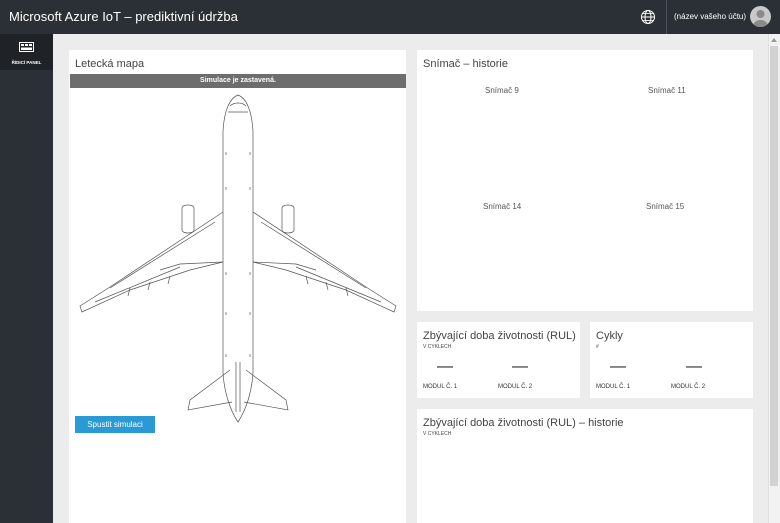 The width and height of the screenshot is (780, 523). What do you see at coordinates (502, 206) in the screenshot?
I see `sensor-14-label: Snímač 14` at bounding box center [502, 206].